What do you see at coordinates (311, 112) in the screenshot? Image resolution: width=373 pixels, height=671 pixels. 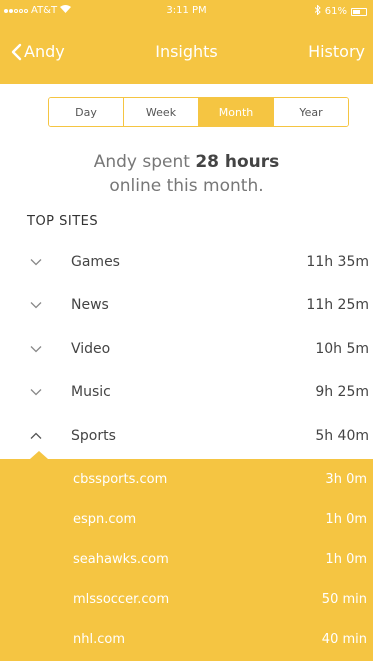 I see `segment-year: Year` at bounding box center [311, 112].